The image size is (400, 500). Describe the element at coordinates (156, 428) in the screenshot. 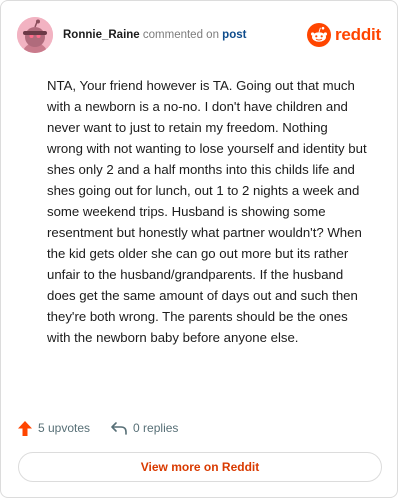

I see `reply-count: 0 replies` at that location.